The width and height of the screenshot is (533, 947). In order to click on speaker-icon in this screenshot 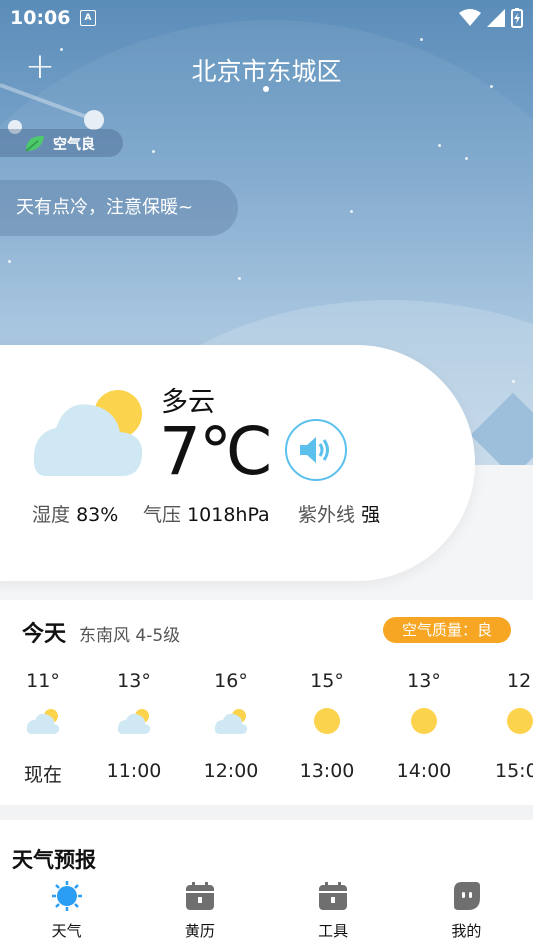, I will do `click(314, 450)`.